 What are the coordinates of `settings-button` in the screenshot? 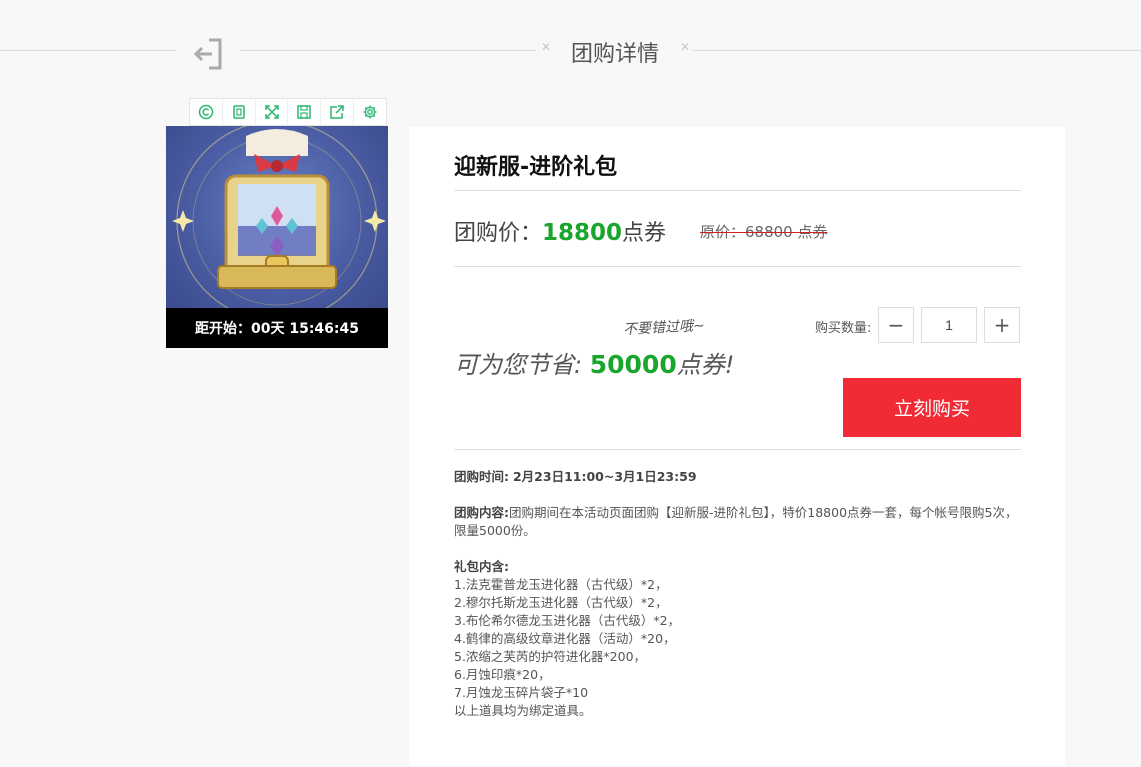 It's located at (370, 112).